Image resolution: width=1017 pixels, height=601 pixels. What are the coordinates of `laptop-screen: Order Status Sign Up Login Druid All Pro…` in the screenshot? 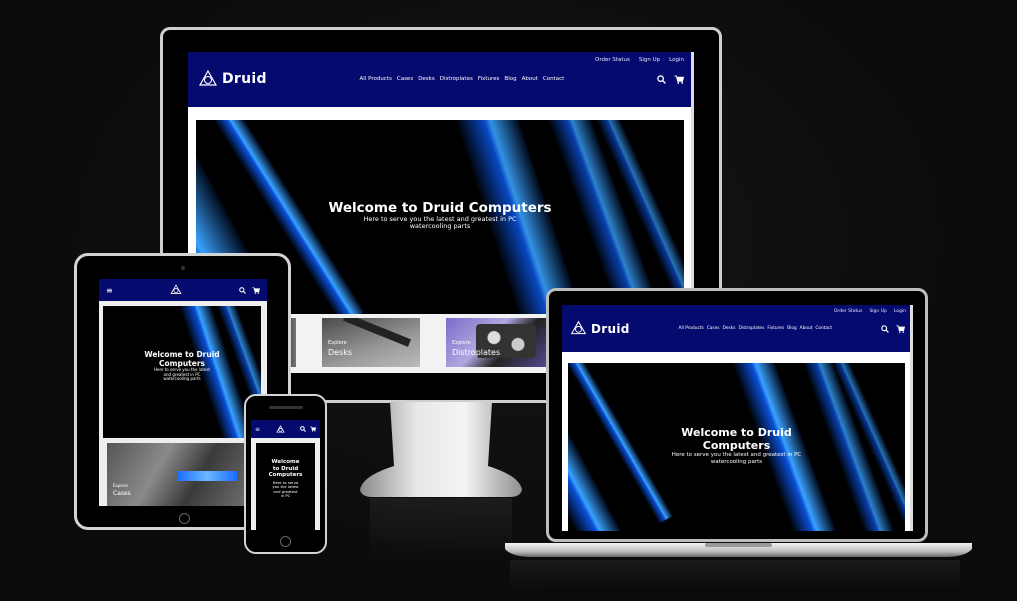 It's located at (737, 418).